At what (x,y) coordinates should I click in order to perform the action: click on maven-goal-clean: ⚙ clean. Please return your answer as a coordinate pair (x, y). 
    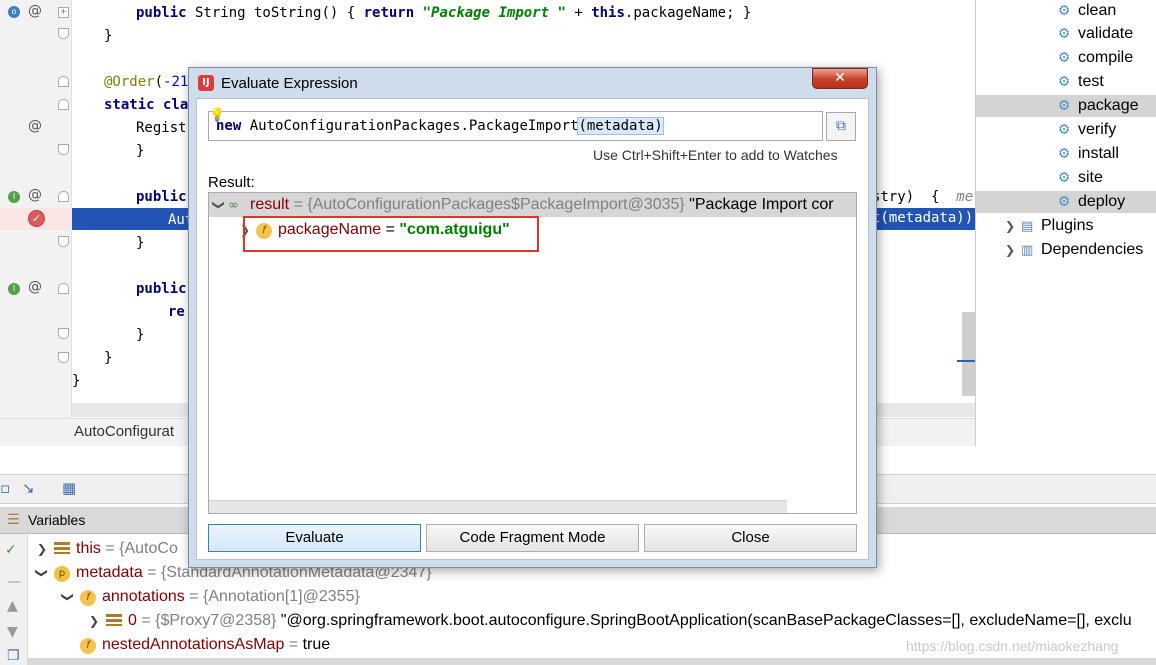
    Looking at the image, I should click on (1086, 11).